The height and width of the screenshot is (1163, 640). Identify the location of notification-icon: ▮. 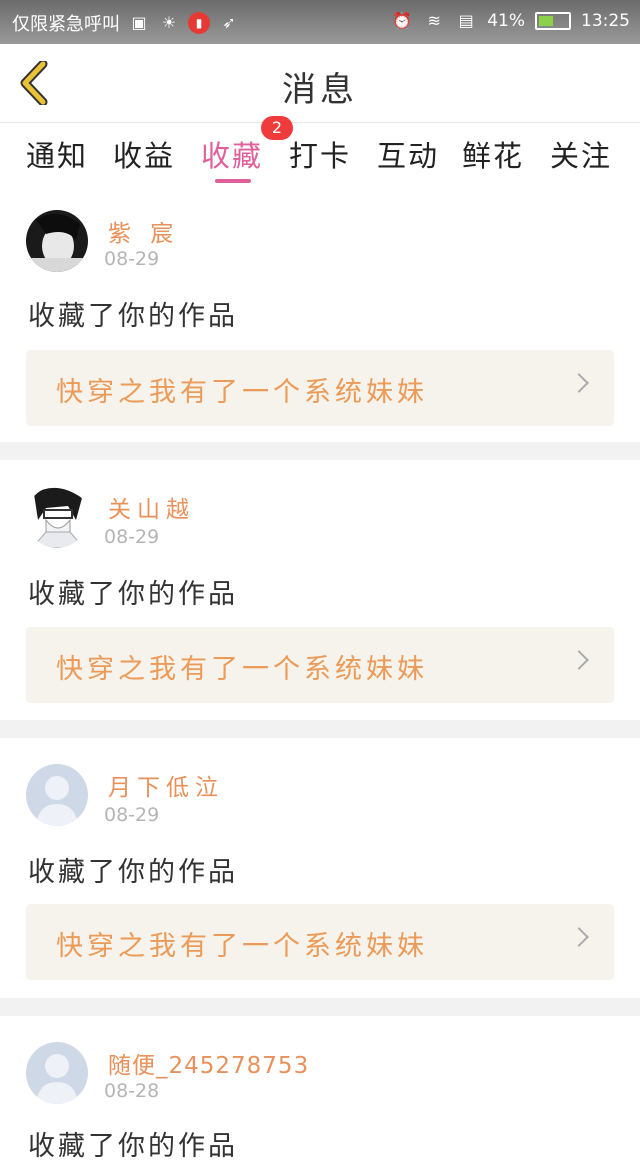
(199, 23).